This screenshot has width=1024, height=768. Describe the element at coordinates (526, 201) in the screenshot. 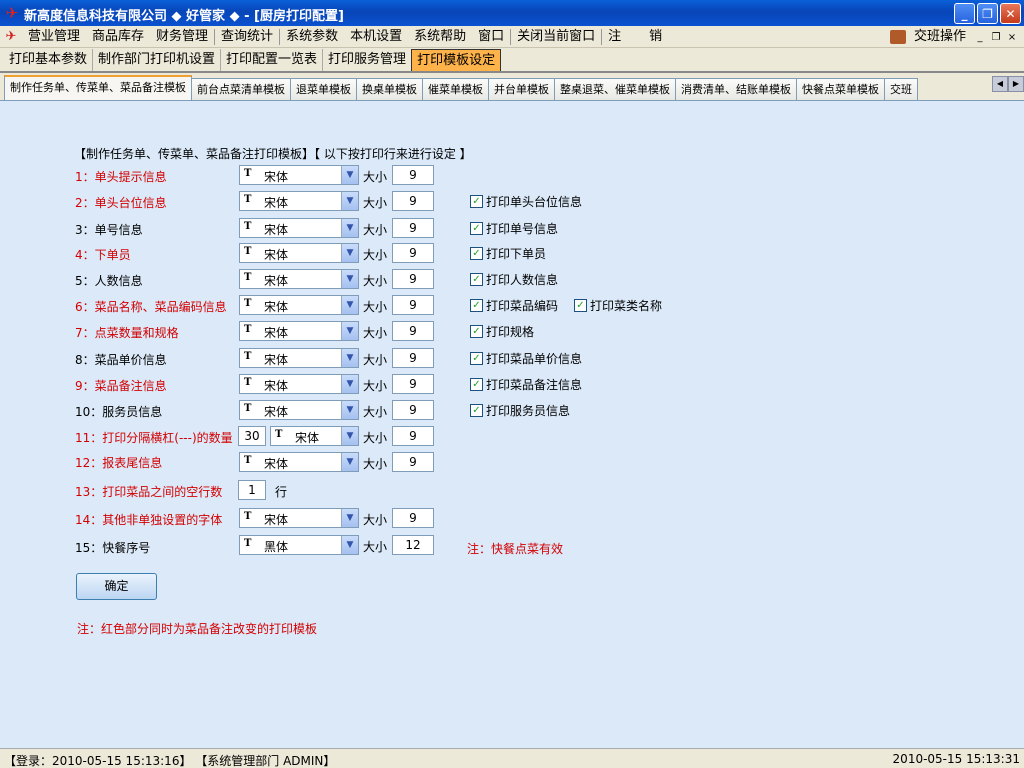

I see `print-table-info-checkbox: ✓ 打印单头台位信息` at that location.